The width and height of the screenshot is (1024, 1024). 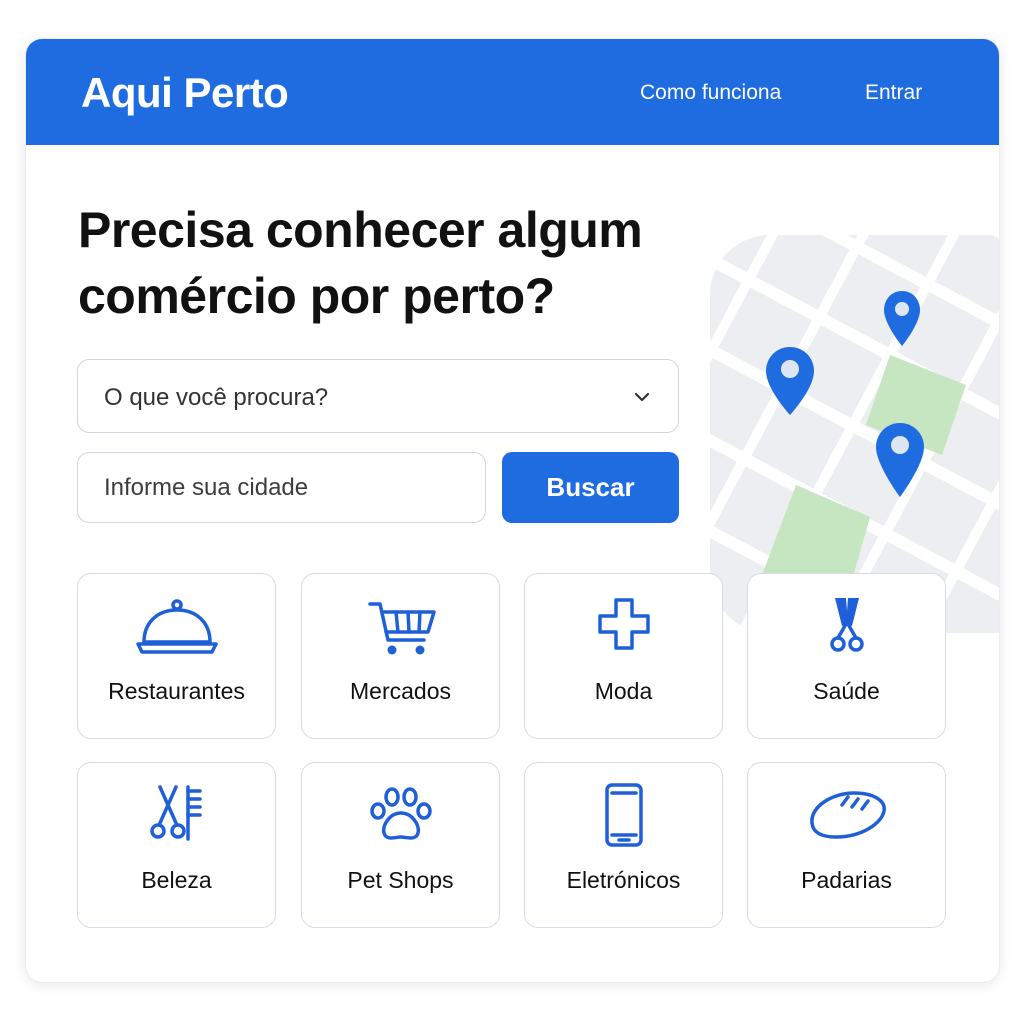 I want to click on category-tile-eletronicos: Eletrónicos, so click(x=623, y=845).